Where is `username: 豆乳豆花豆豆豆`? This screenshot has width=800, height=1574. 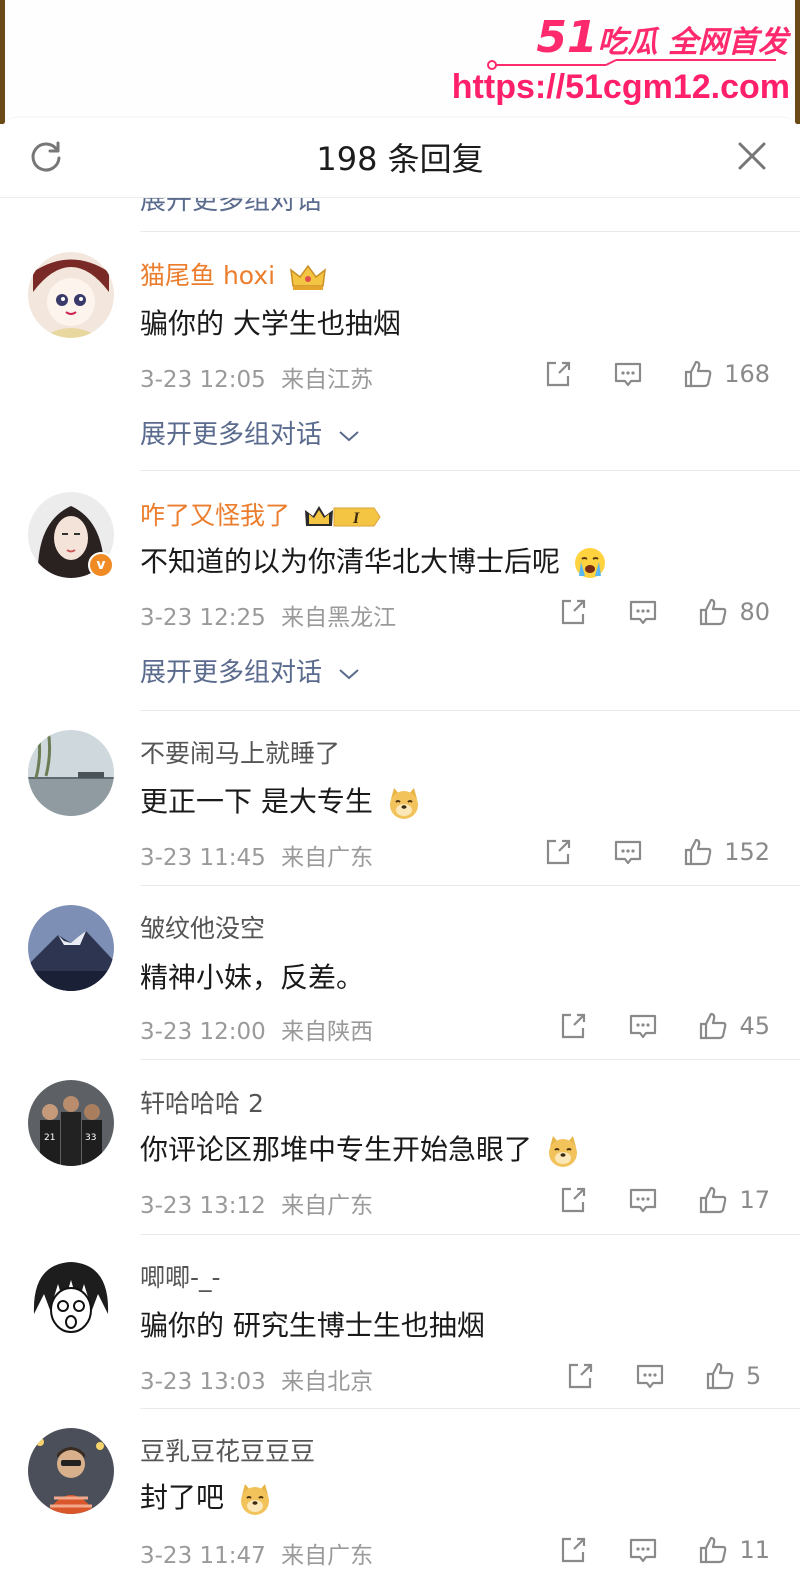
username: 豆乳豆花豆豆豆 is located at coordinates (227, 1450).